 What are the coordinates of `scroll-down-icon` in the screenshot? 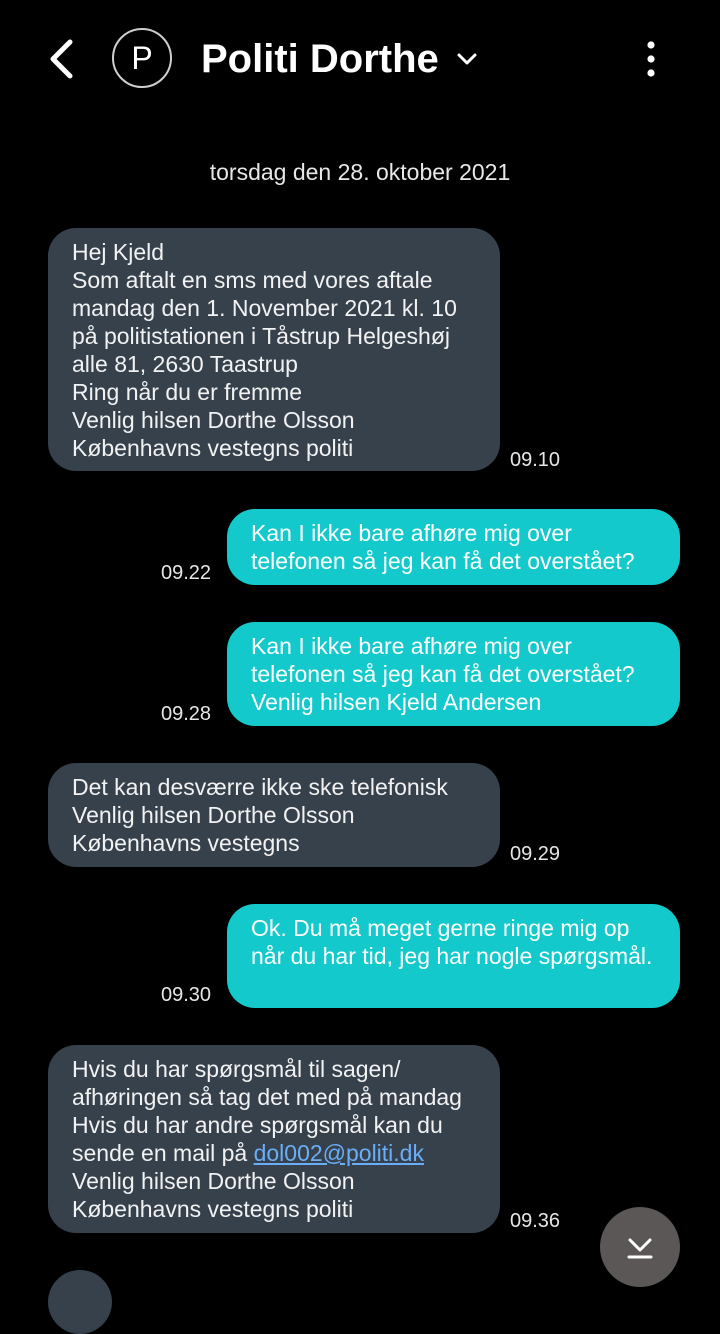 It's located at (640, 1248).